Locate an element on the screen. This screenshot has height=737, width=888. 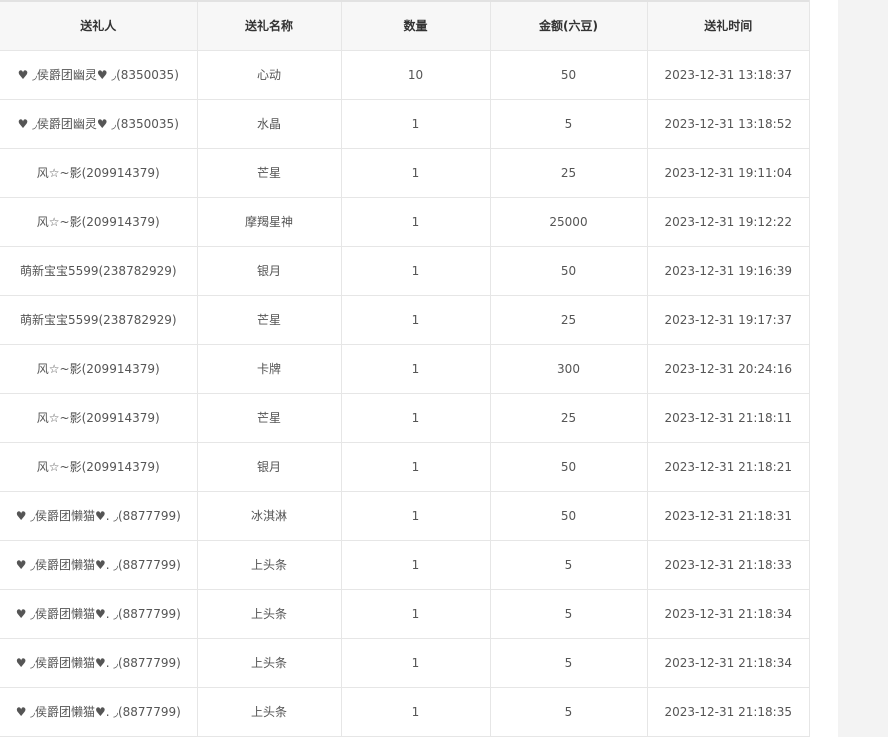
cell-gift-name: 心动 is located at coordinates (269, 75).